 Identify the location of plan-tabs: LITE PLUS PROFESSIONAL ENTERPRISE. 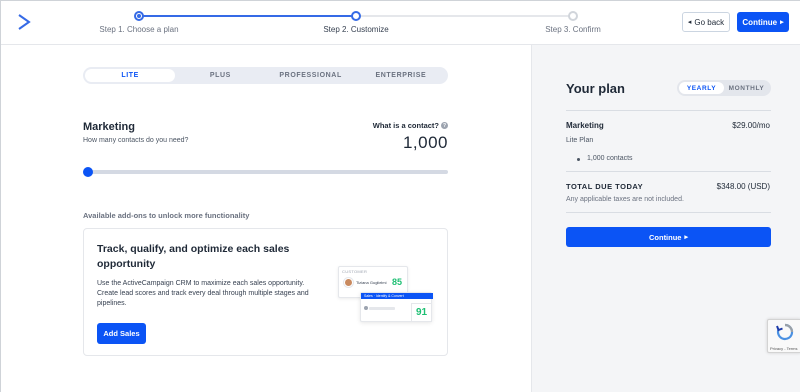
(265, 75).